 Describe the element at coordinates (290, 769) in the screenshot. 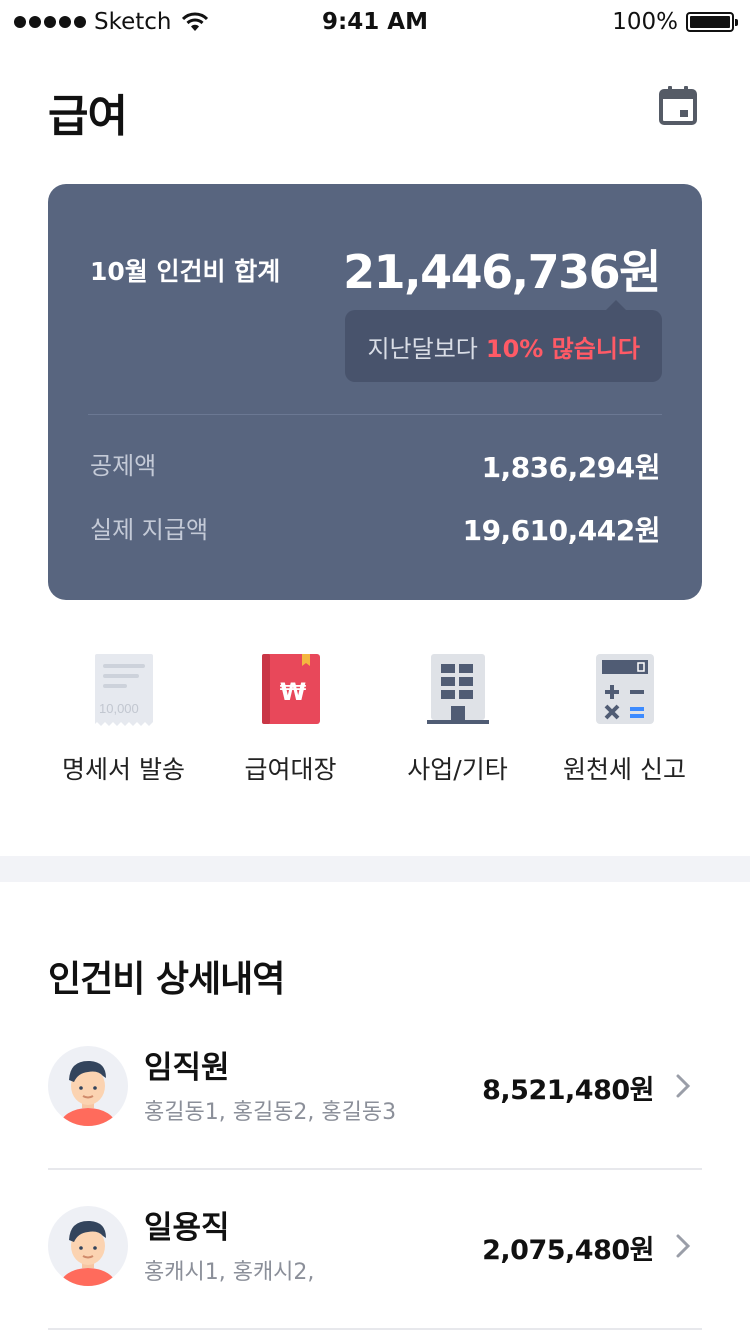

I see `action-label: 급여대장` at that location.